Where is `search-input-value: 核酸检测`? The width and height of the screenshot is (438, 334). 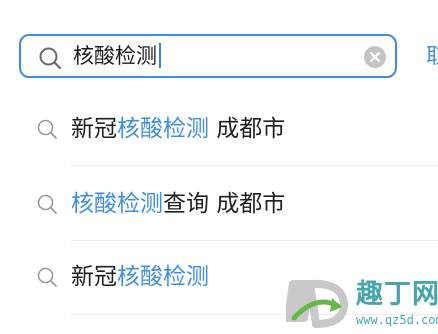
search-input-value: 核酸检测 is located at coordinates (115, 56).